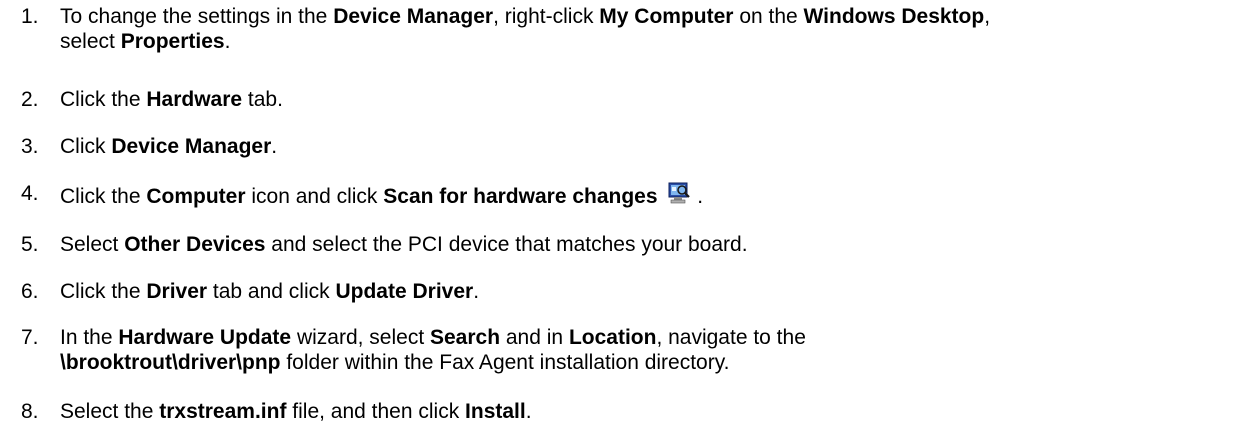 The width and height of the screenshot is (1252, 432). Describe the element at coordinates (197, 16) in the screenshot. I see `text-run: To change the settings in the` at that location.